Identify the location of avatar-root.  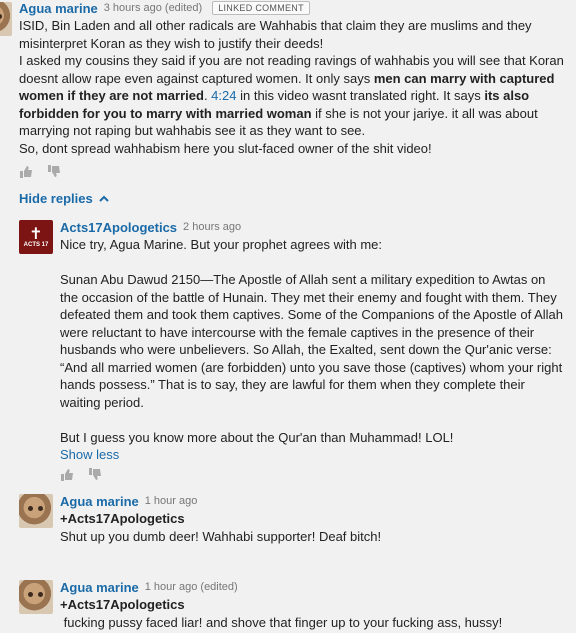
(6, 19).